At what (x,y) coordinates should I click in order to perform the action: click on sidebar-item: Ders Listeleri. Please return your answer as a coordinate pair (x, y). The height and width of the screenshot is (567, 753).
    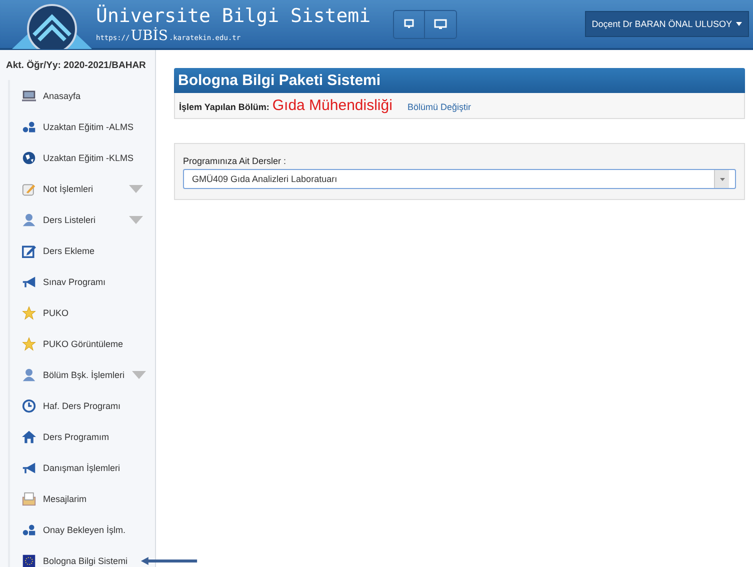
    Looking at the image, I should click on (81, 219).